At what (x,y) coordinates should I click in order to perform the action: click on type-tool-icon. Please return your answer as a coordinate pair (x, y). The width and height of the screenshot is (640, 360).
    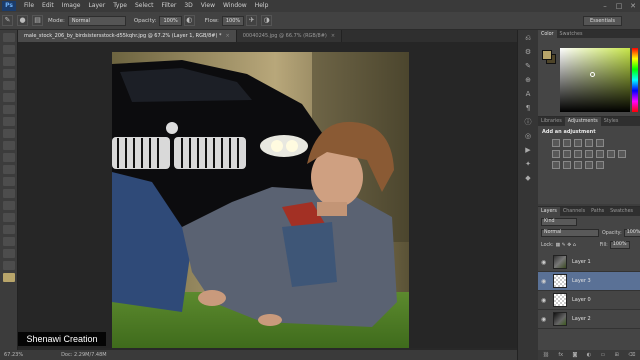
    Looking at the image, I should click on (8, 217).